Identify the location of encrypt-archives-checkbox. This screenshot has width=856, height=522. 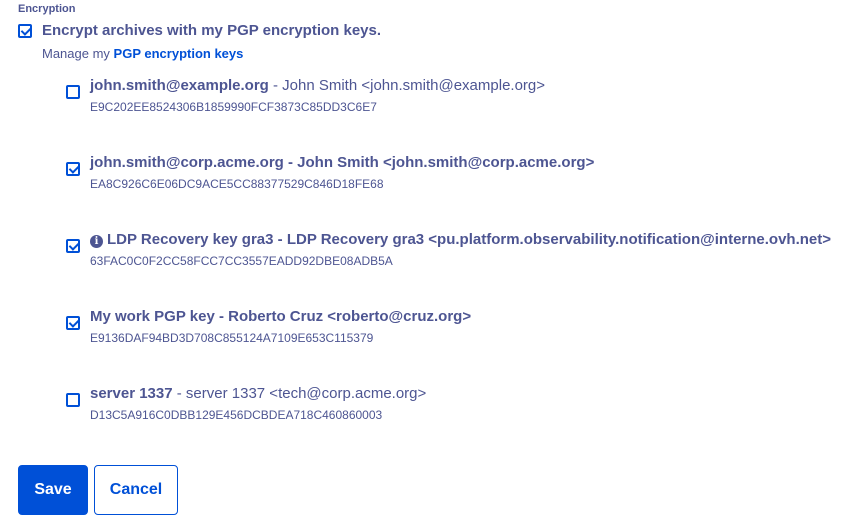
(25, 31).